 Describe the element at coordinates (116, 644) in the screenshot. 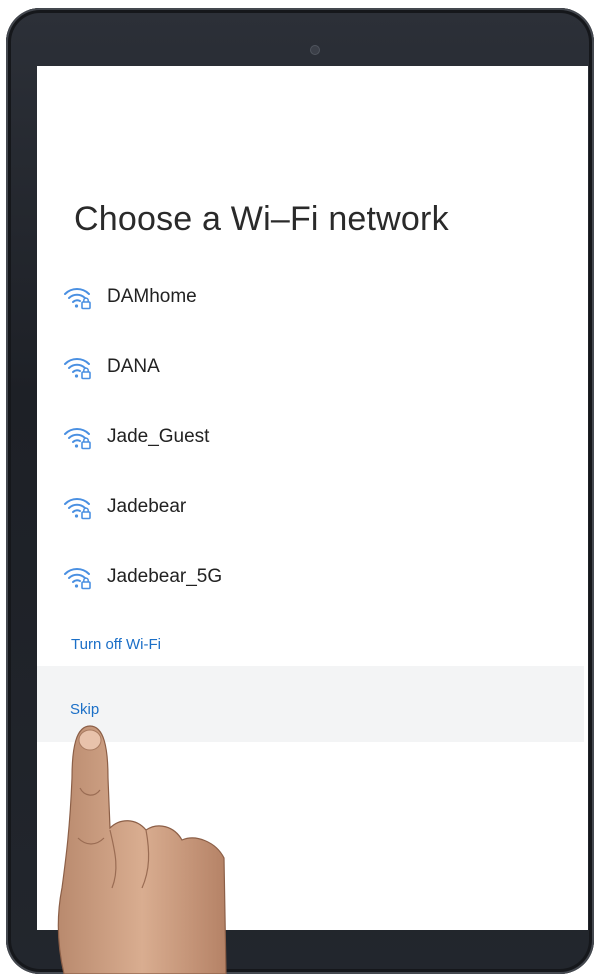

I see `turn-off-wifi-link: Turn off Wi-Fi` at that location.